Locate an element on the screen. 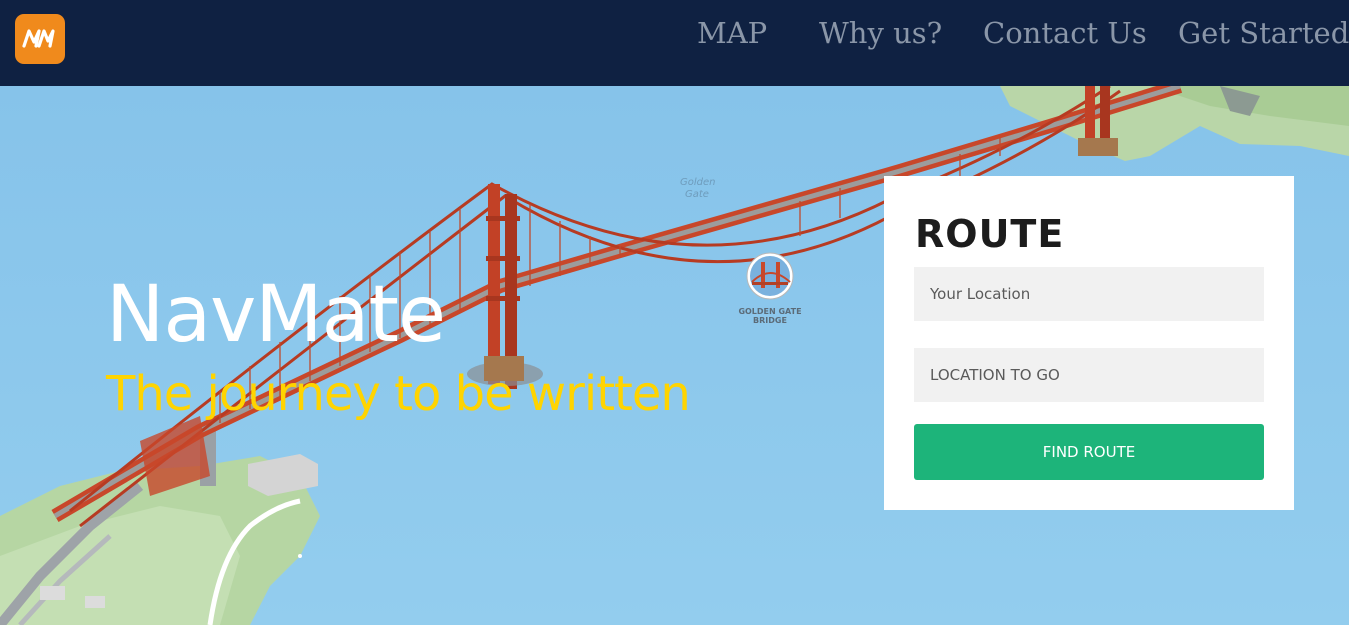  destination-location-input is located at coordinates (1089, 375).